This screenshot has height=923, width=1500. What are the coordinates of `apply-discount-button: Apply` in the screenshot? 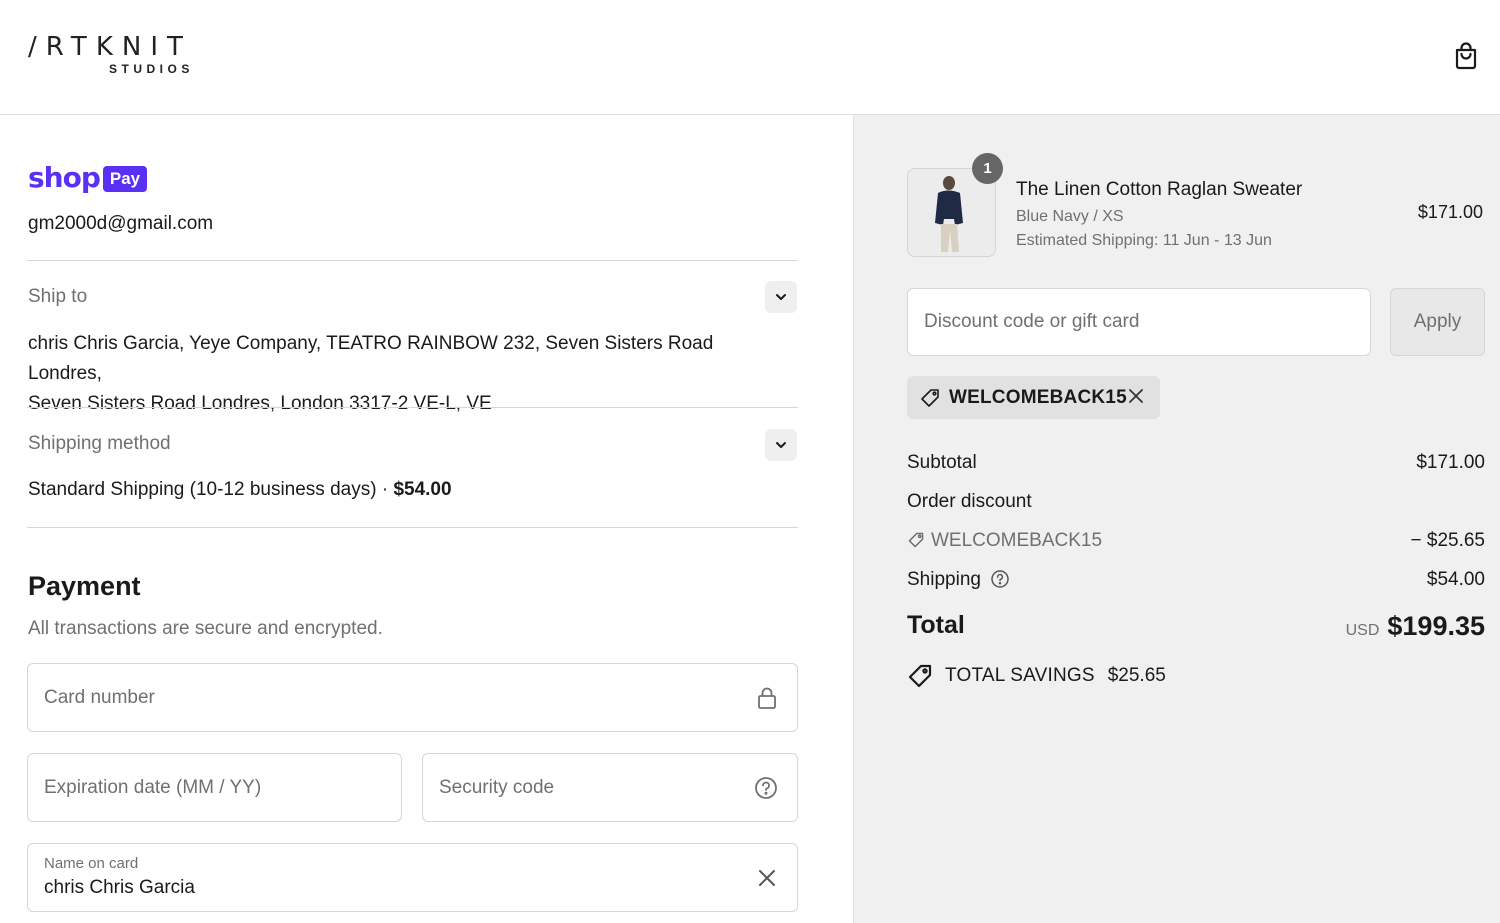 It's located at (1437, 322).